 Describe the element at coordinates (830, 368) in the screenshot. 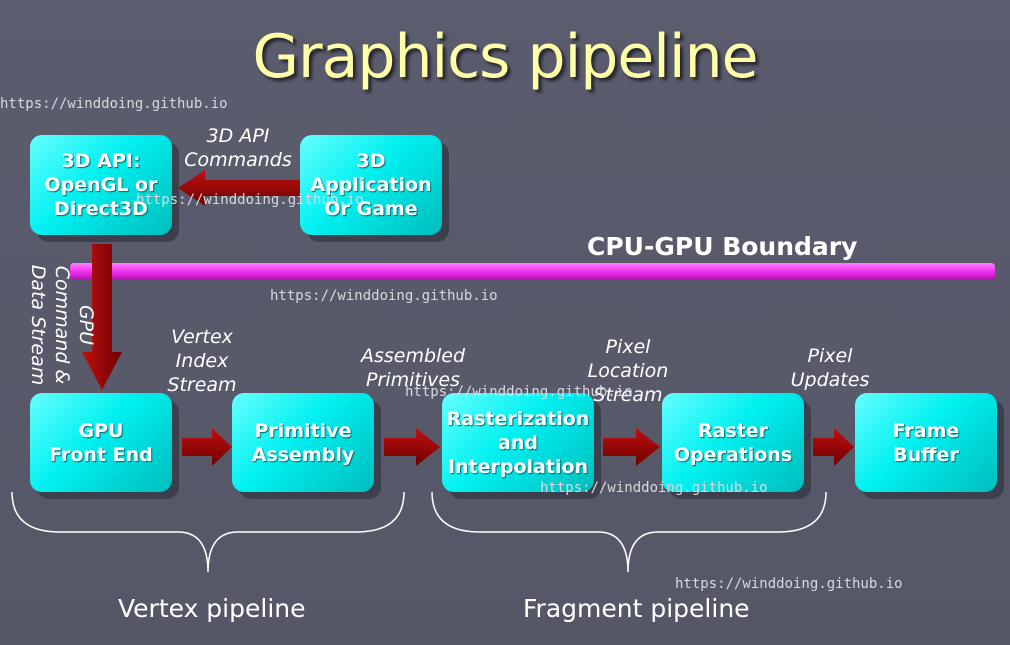

I see `label-pixel-updates: Pixel Updates` at that location.